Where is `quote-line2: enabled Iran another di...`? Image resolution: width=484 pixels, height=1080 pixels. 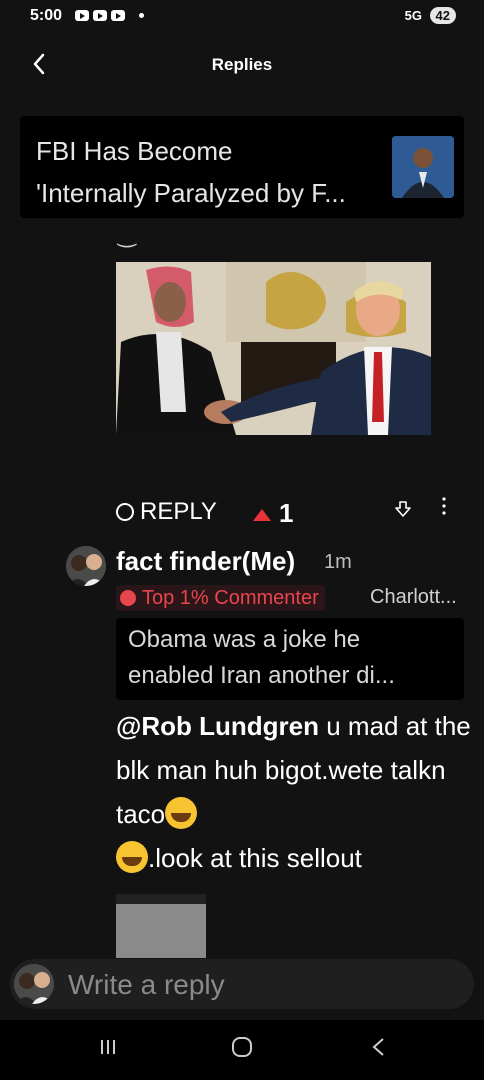
quote-line2: enabled Iran another di... is located at coordinates (261, 675).